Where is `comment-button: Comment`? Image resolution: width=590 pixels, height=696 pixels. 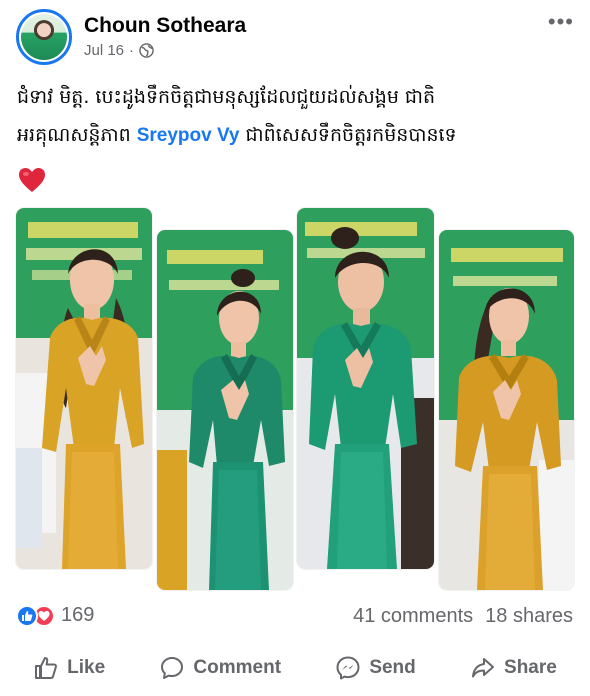 comment-button: Comment is located at coordinates (220, 668).